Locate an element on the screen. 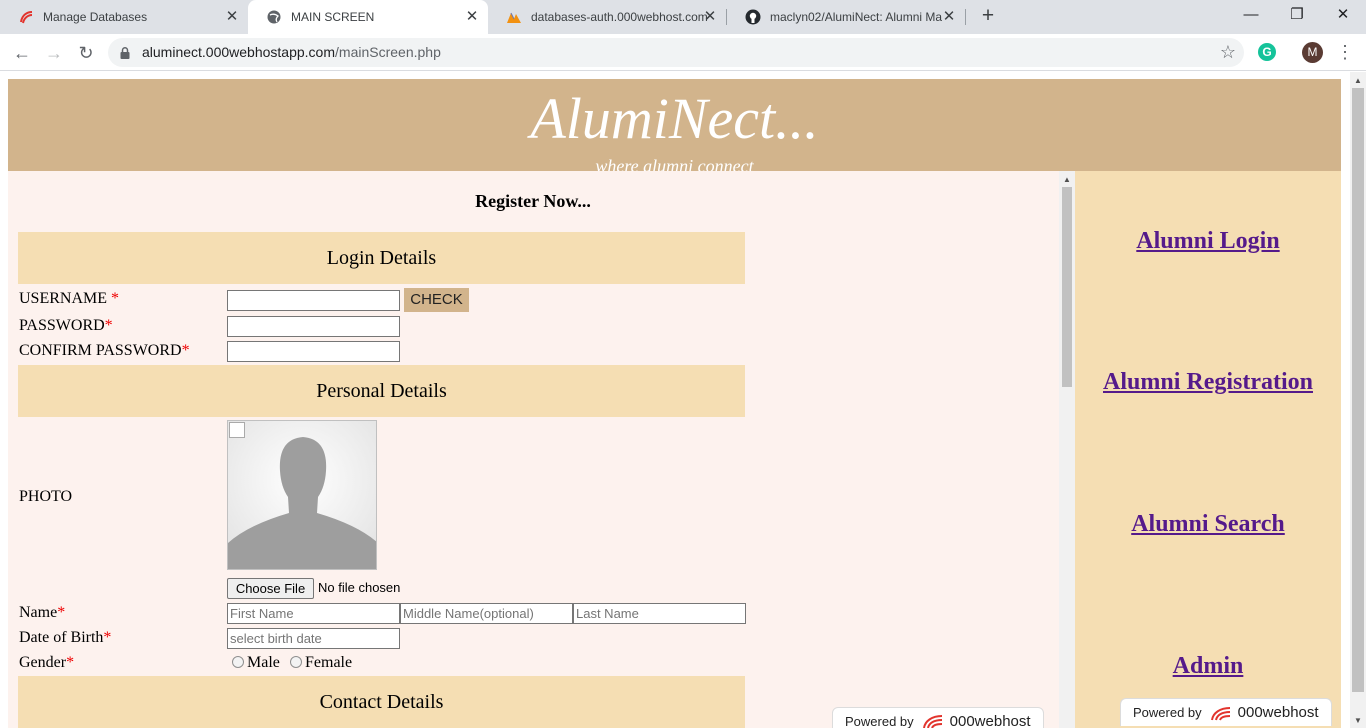  globe-icon is located at coordinates (274, 17).